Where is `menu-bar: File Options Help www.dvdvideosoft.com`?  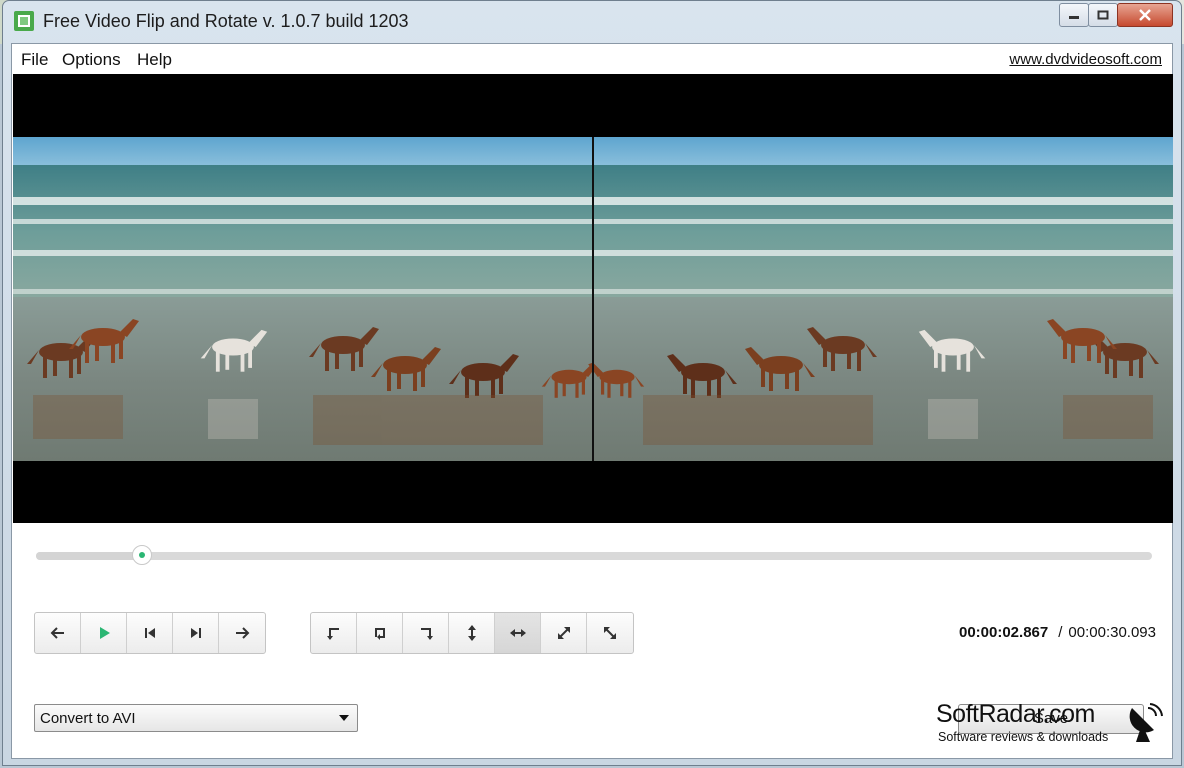 menu-bar: File Options Help www.dvdvideosoft.com is located at coordinates (592, 59).